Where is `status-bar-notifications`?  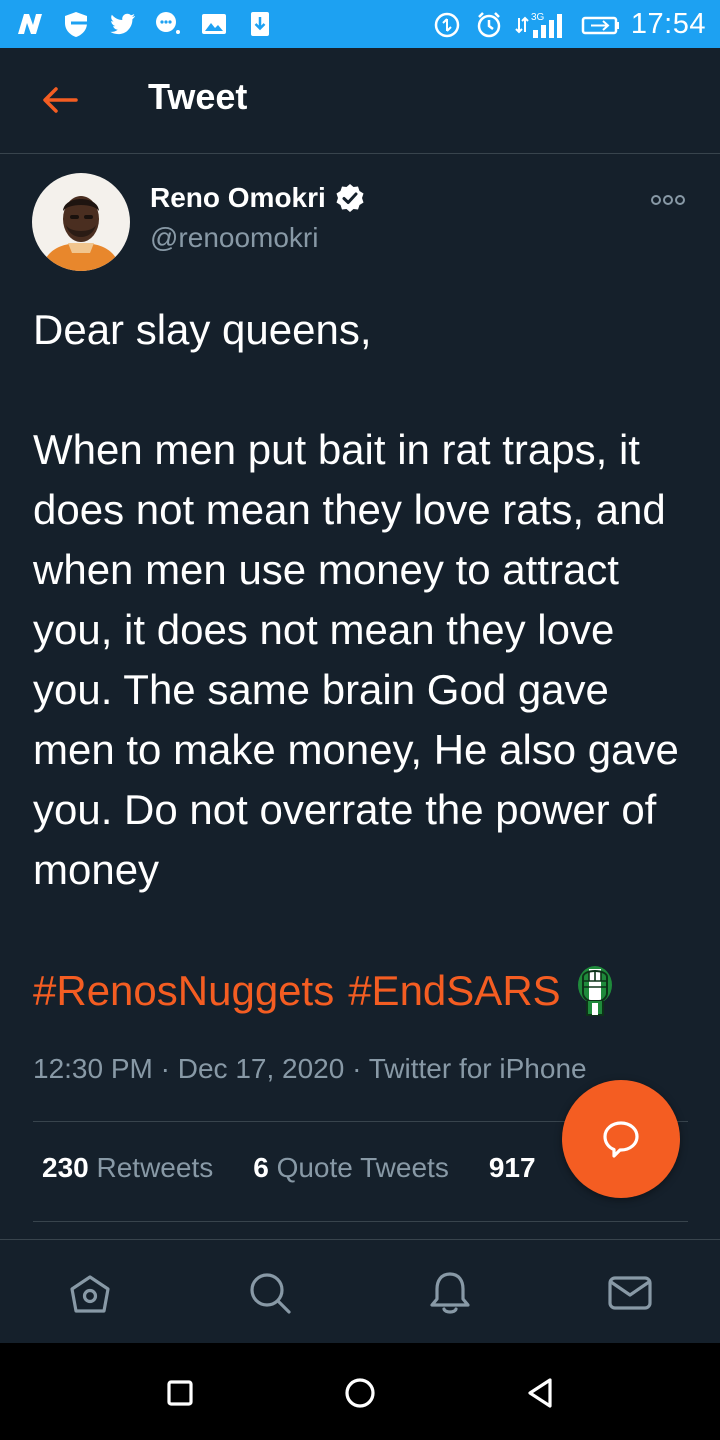
status-bar-notifications is located at coordinates (145, 24).